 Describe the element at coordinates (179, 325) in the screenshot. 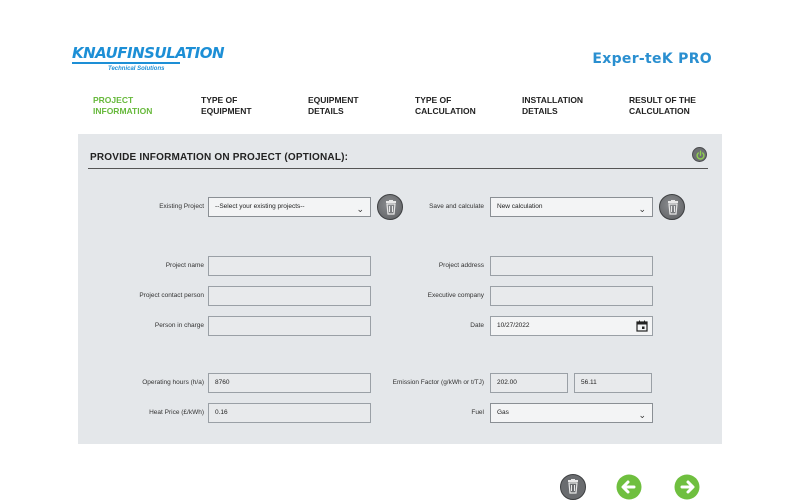

I see `person-in-charge-label: Person in charge` at that location.